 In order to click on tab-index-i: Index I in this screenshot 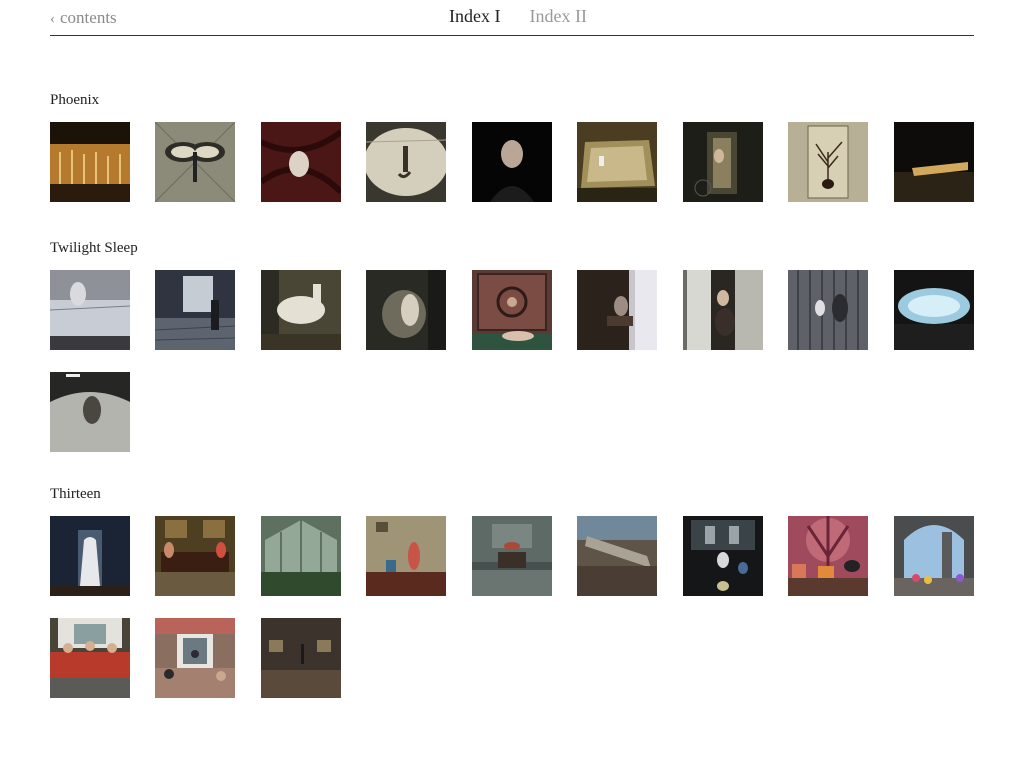, I will do `click(474, 16)`.